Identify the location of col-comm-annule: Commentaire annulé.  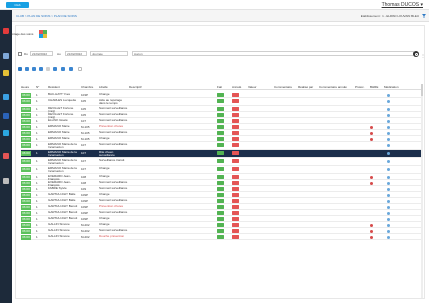
(333, 87).